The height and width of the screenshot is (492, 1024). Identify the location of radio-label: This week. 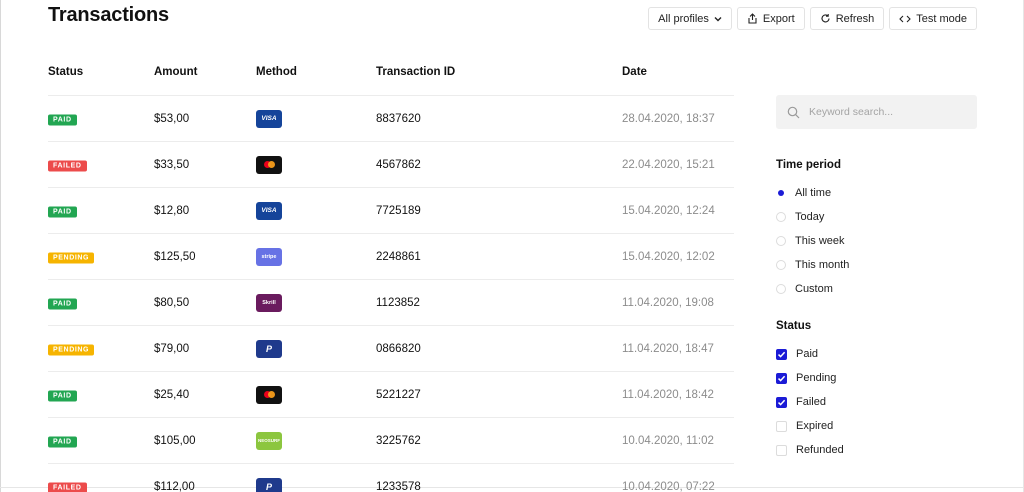
(820, 241).